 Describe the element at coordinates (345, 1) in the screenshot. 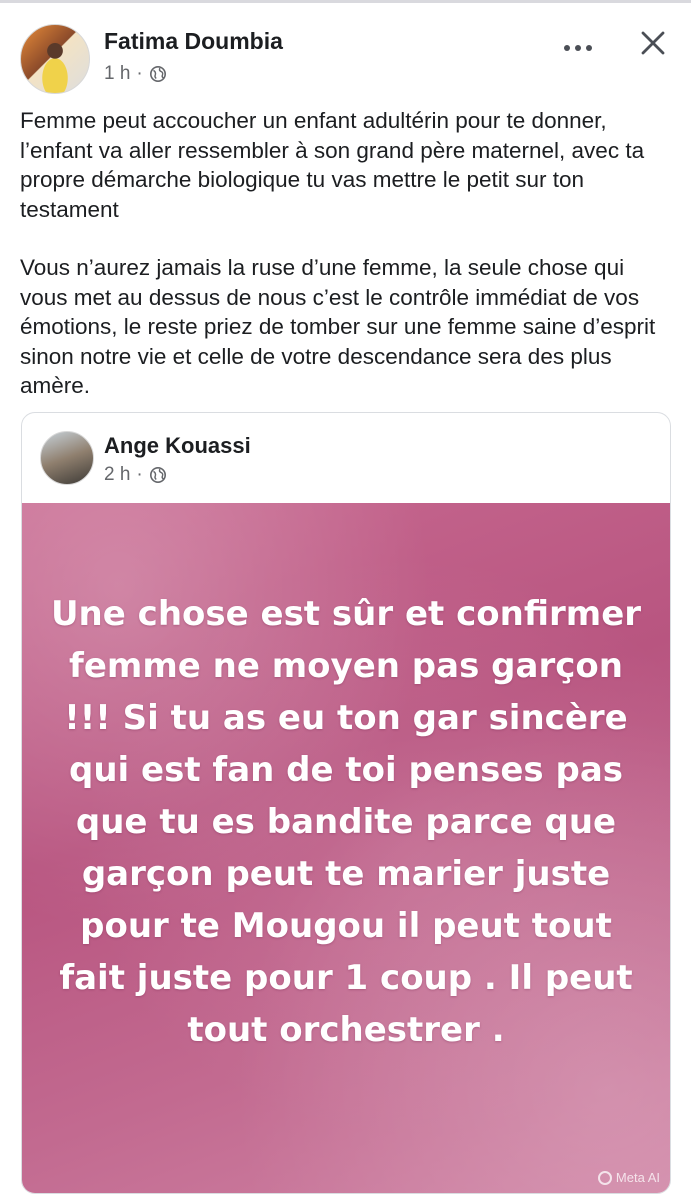

I see `top-divider` at that location.